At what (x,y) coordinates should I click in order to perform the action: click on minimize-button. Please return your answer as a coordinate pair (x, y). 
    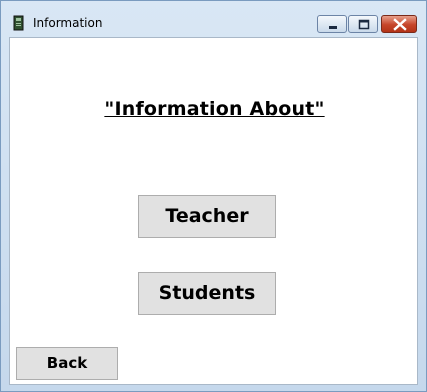
    Looking at the image, I should click on (332, 24).